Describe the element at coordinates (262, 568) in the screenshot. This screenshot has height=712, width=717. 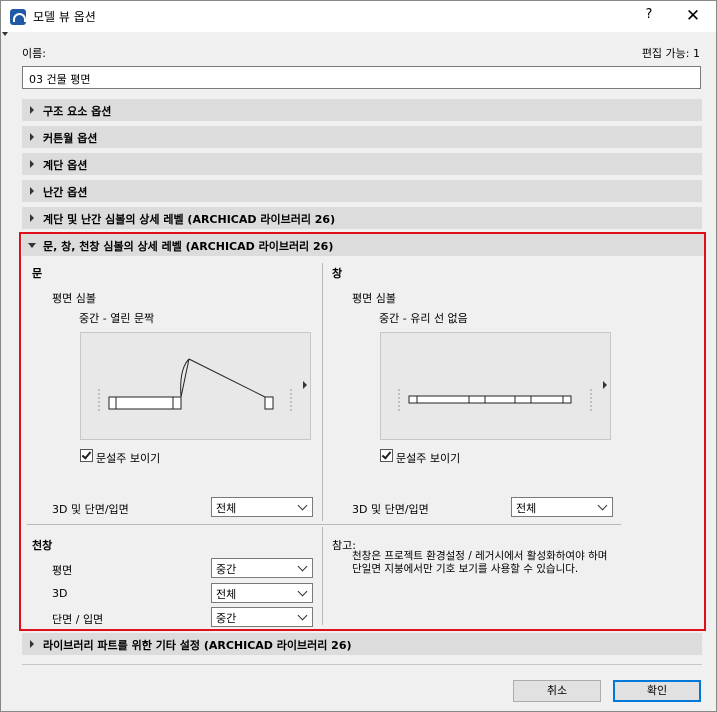
I see `skylight-plan-select: 중간` at that location.